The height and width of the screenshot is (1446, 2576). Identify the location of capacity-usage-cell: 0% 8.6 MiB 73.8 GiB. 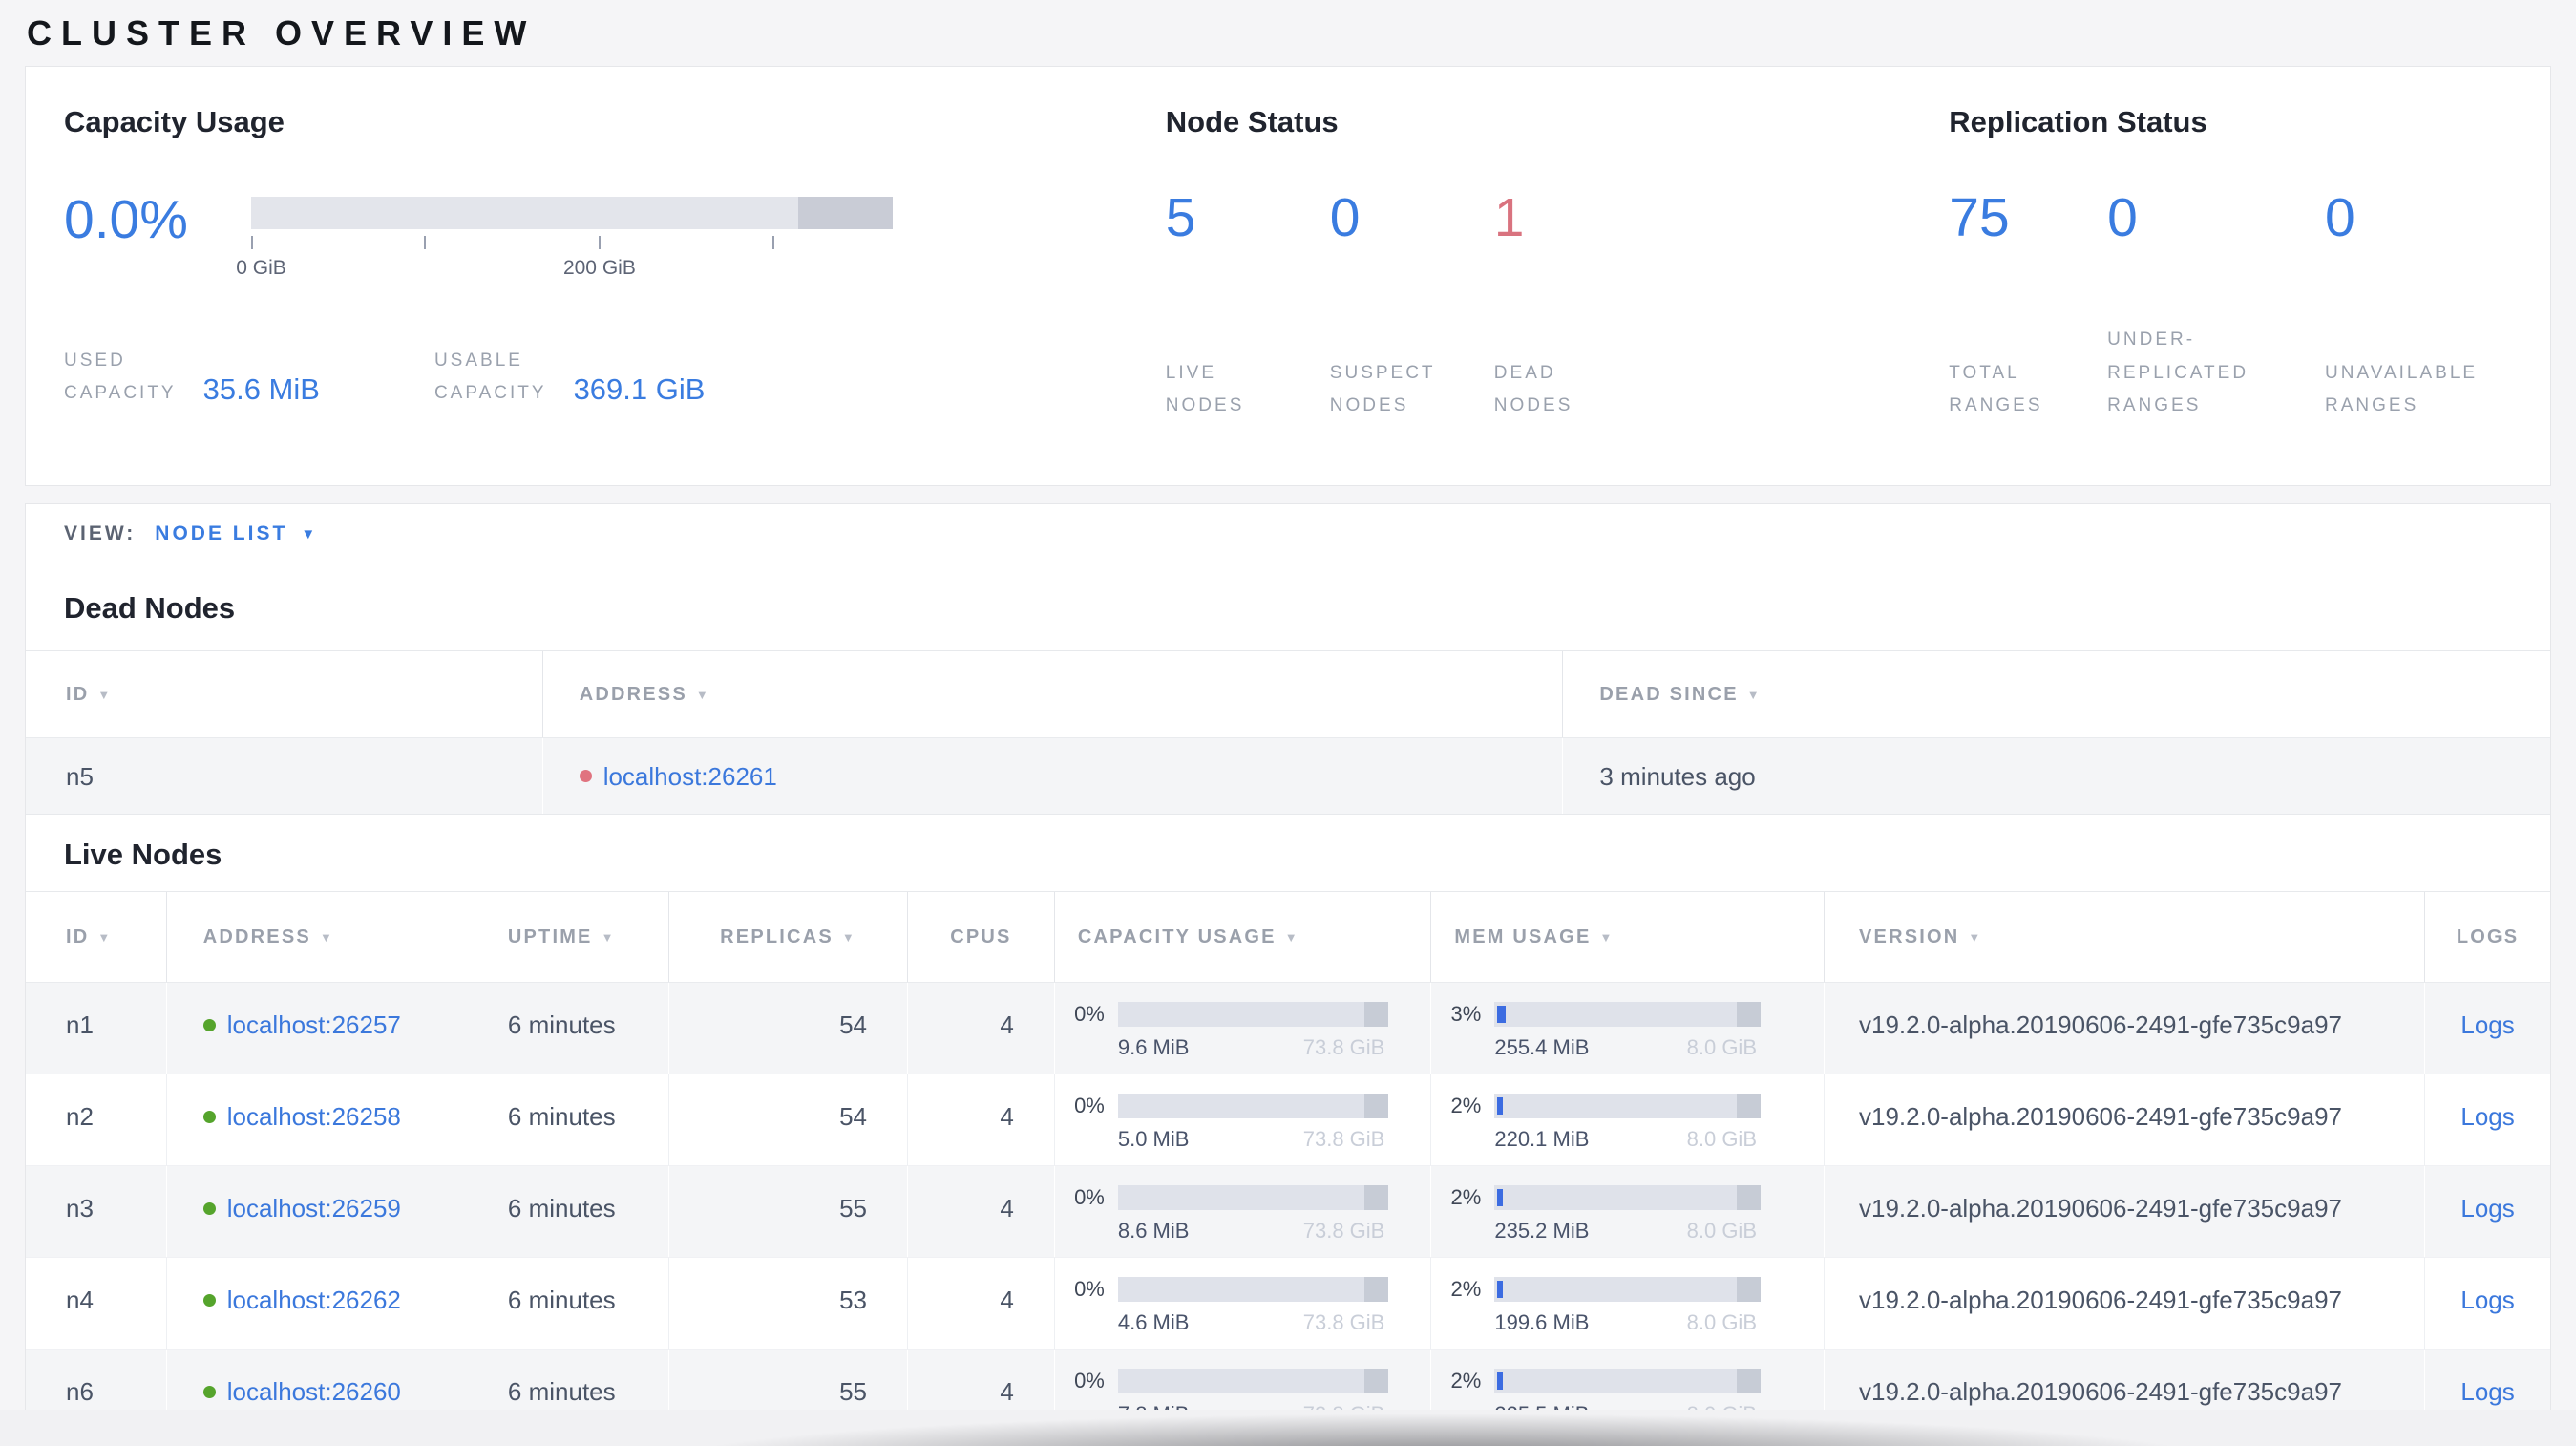
(1241, 1211).